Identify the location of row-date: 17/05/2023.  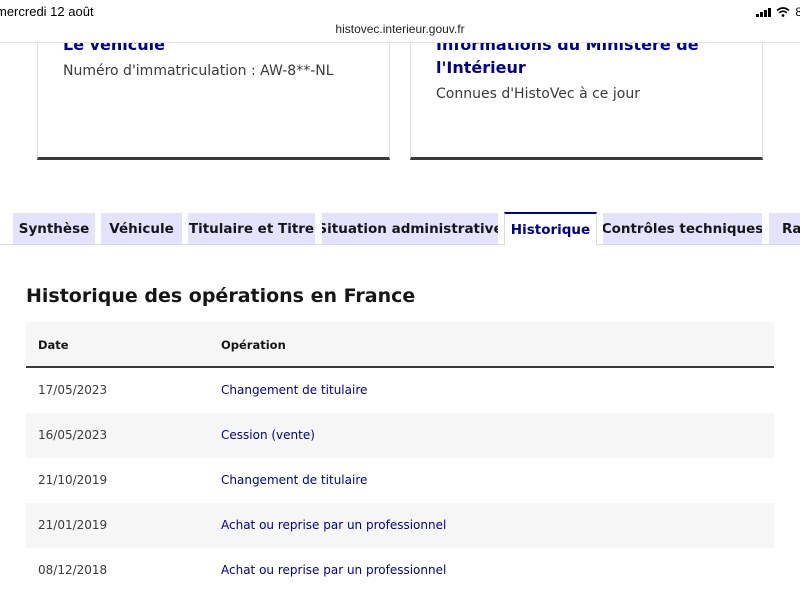
(73, 390).